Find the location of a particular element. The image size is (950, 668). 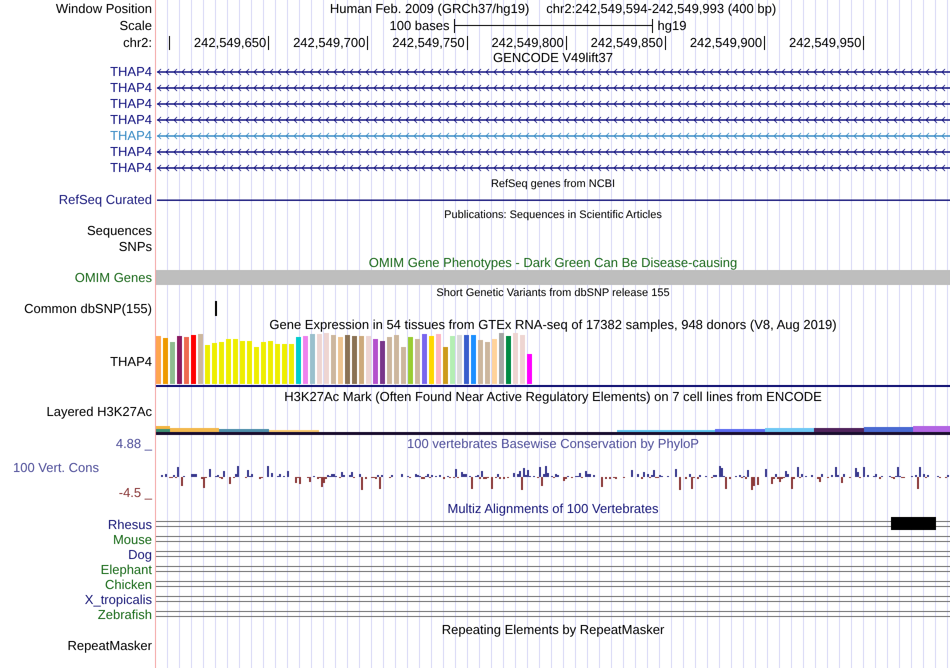

track-label: OMIM Genes is located at coordinates (113, 277).